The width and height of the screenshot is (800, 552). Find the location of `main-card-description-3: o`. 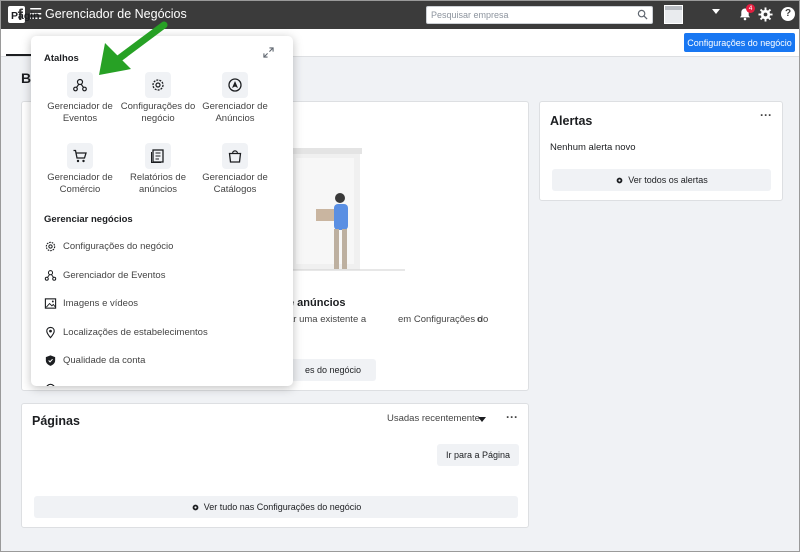

main-card-description-3: o is located at coordinates (480, 319).